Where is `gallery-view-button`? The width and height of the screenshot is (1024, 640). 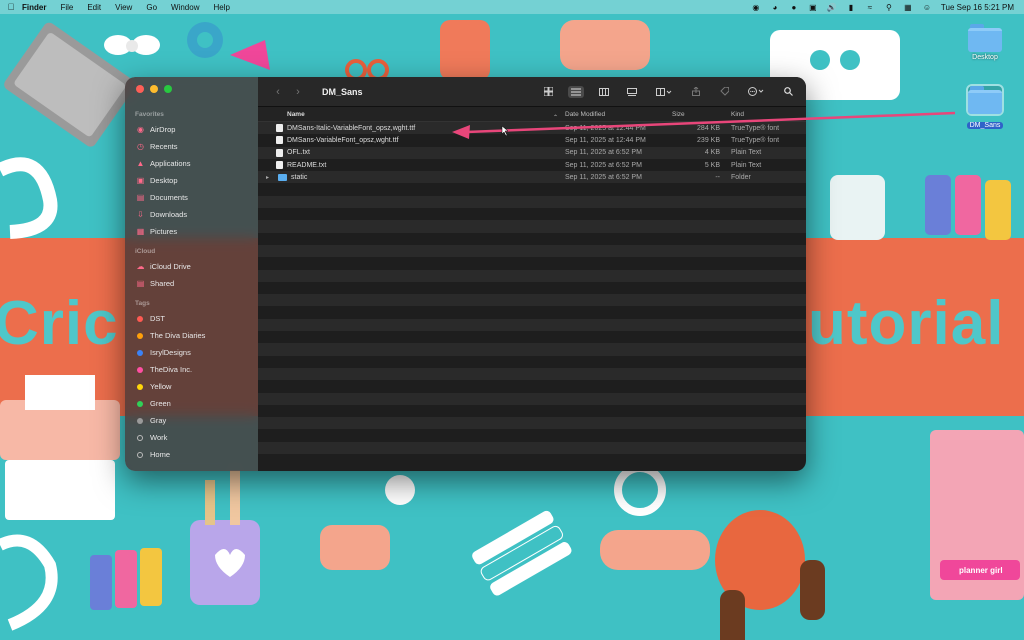 gallery-view-button is located at coordinates (632, 92).